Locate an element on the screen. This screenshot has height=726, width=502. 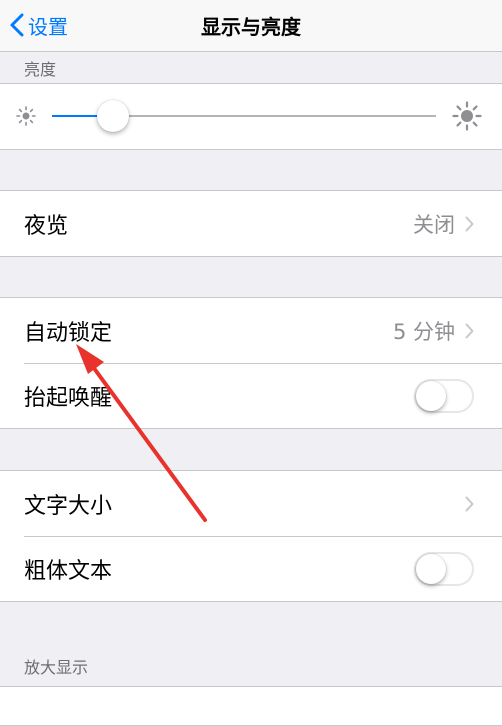
raise-to-wake-toggle is located at coordinates (444, 395).